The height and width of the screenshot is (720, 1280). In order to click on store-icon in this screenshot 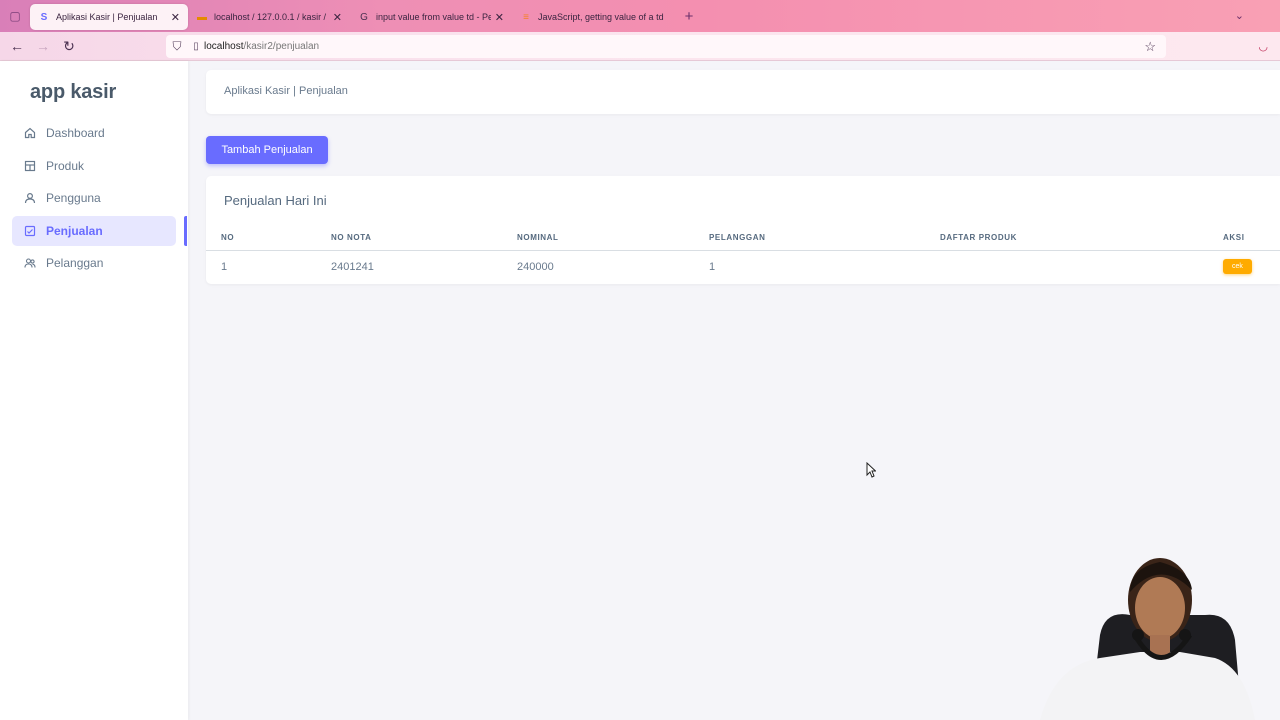, I will do `click(35, 166)`.